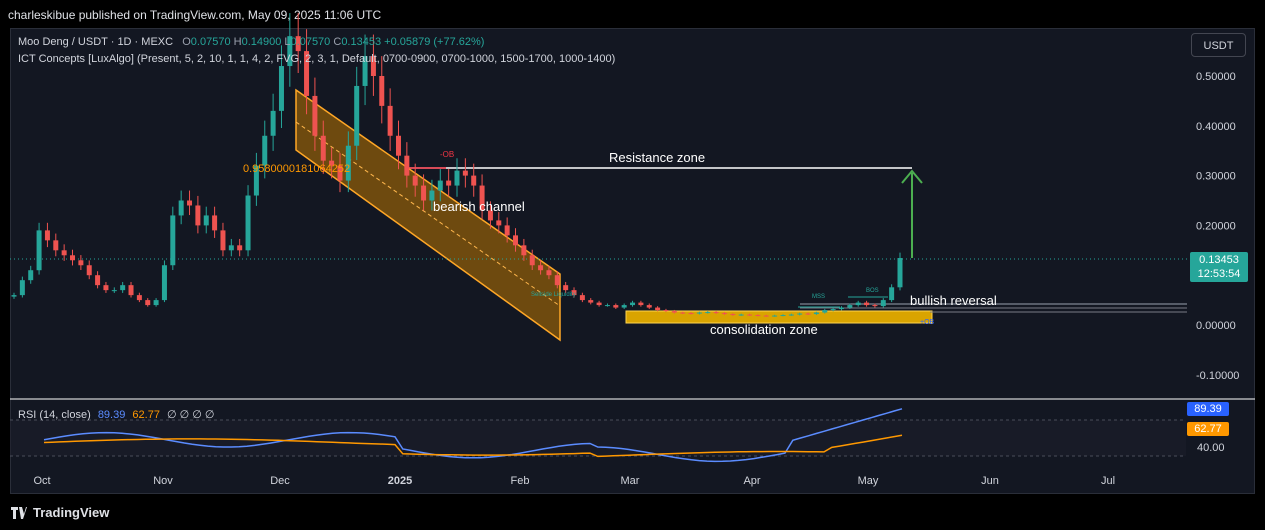 The image size is (1265, 530). I want to click on rsi-ma-tag: 62.77, so click(1208, 429).